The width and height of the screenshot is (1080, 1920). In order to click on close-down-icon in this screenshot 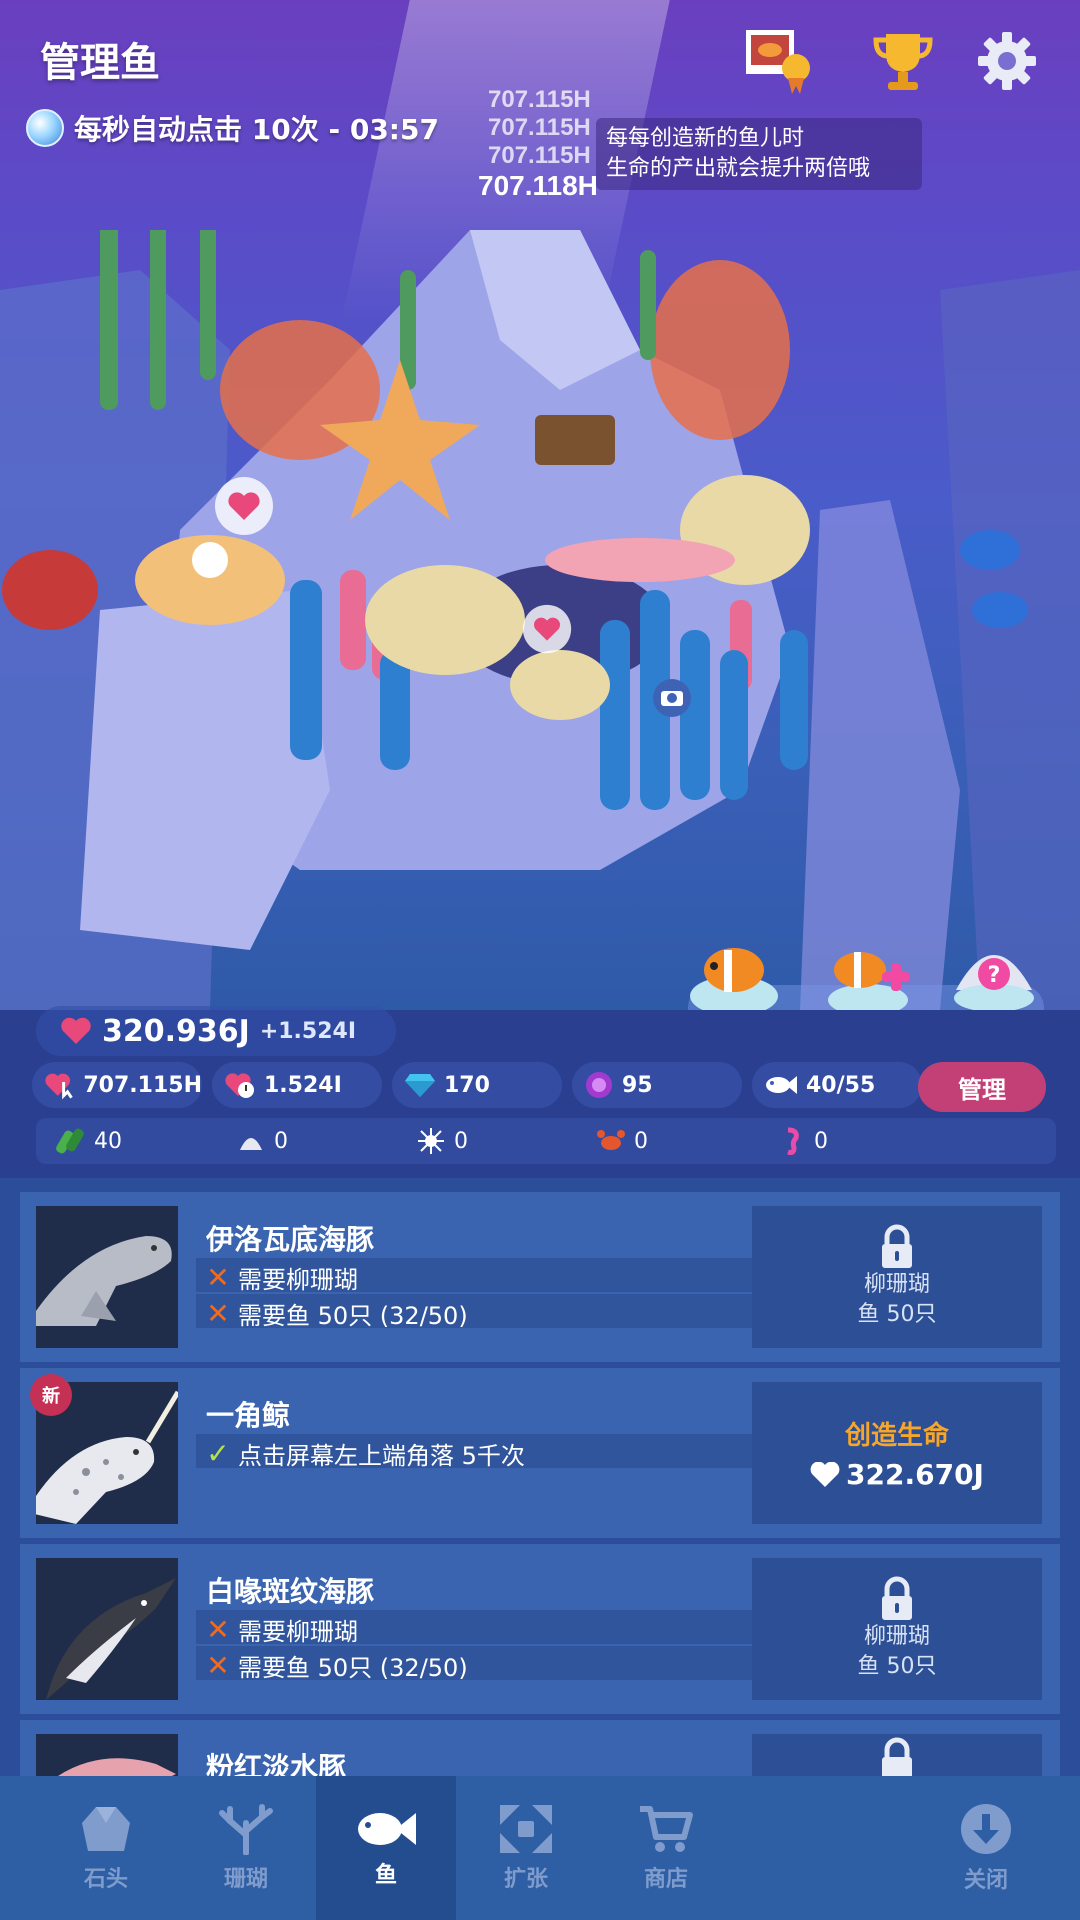, I will do `click(986, 1829)`.